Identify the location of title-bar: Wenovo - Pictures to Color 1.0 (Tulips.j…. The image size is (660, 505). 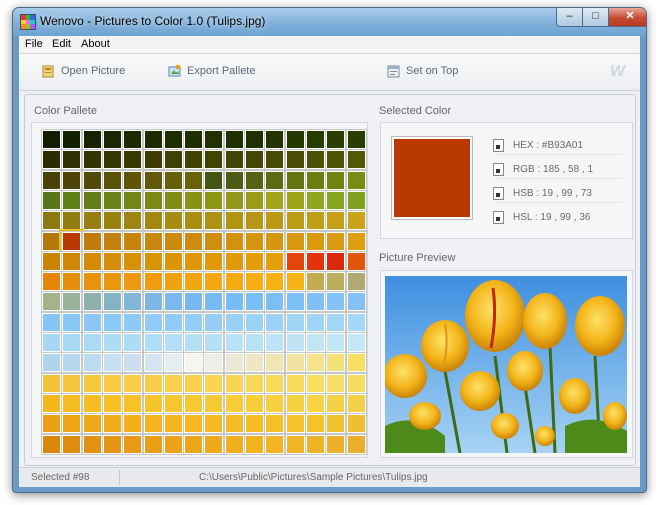
(329, 22).